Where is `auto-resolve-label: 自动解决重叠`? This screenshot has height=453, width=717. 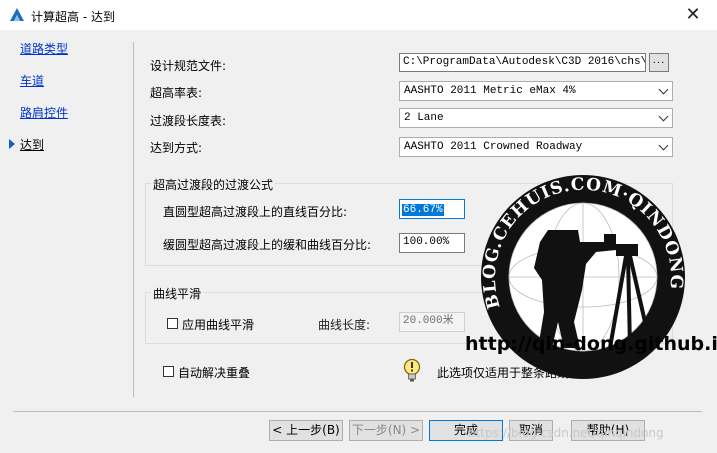 auto-resolve-label: 自动解决重叠 is located at coordinates (214, 373).